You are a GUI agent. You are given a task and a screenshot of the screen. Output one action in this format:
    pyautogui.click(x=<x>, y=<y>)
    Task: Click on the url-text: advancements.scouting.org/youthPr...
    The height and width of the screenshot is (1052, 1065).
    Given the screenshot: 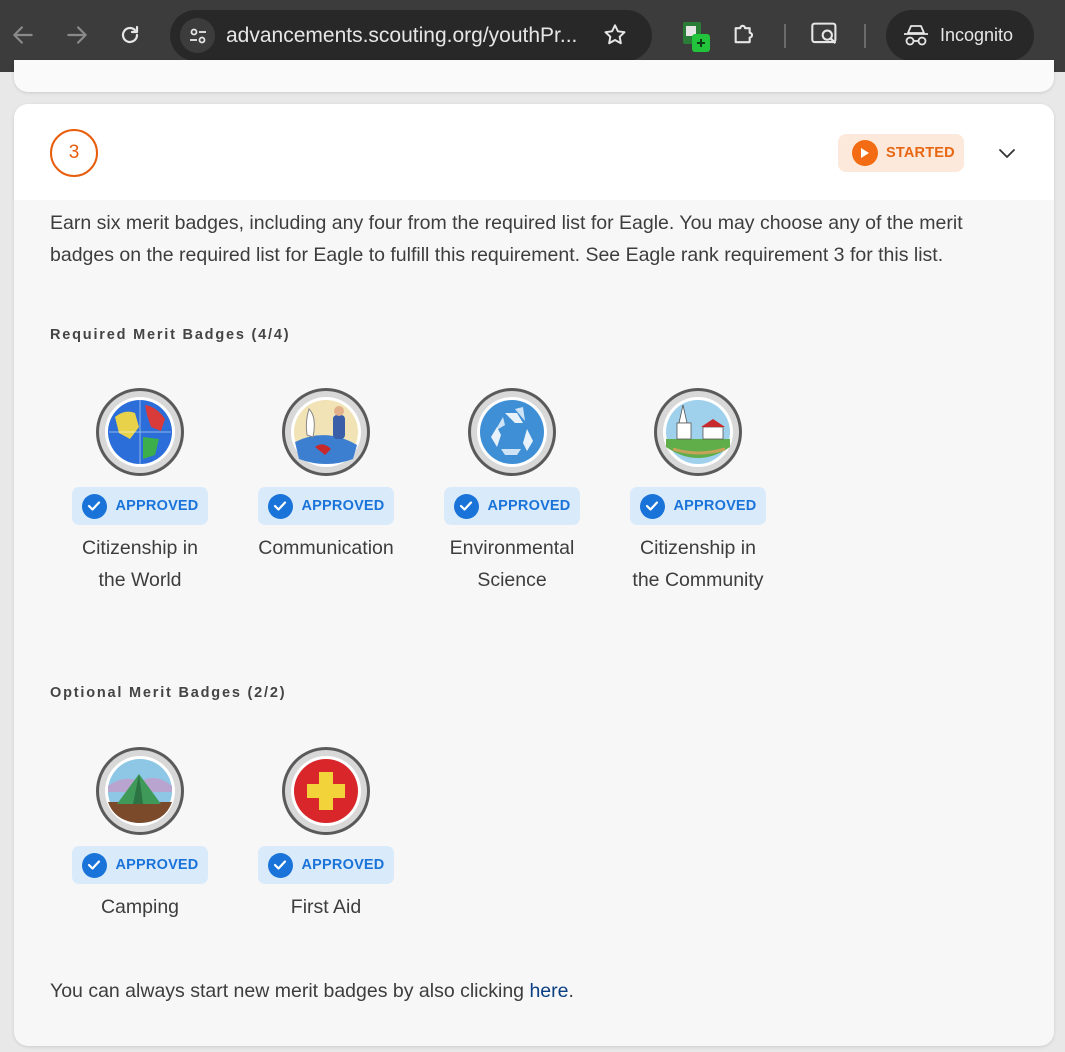 What is the action you would take?
    pyautogui.click(x=401, y=36)
    